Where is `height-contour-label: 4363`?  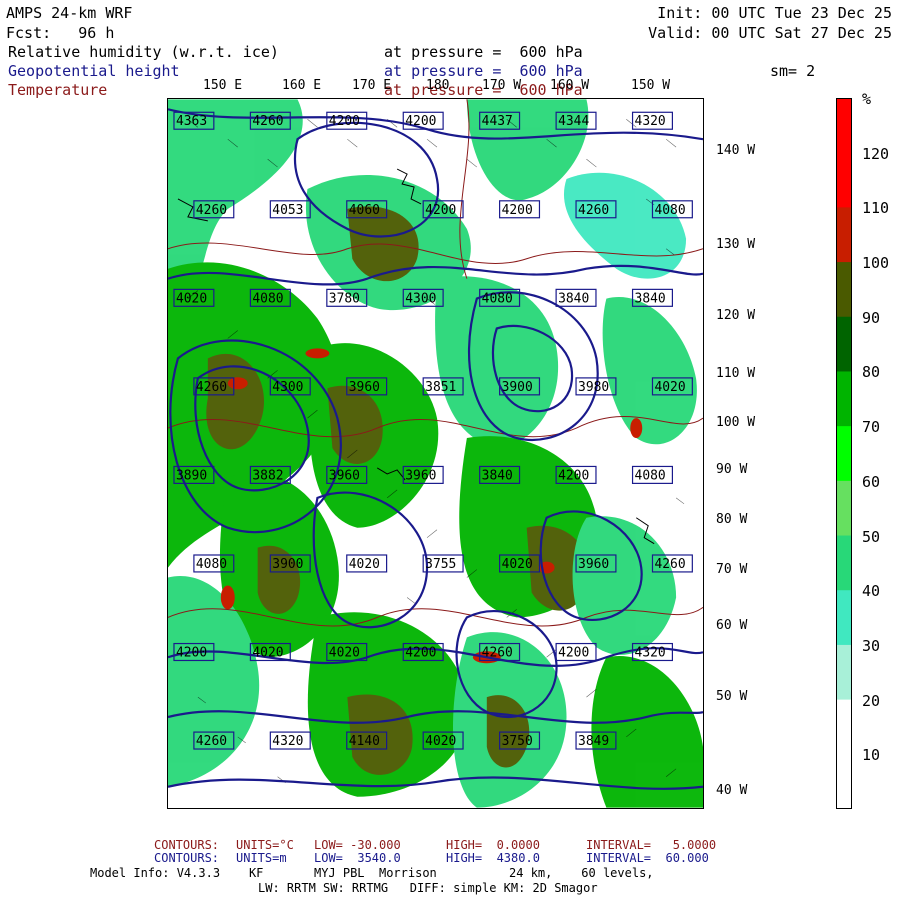 height-contour-label: 4363 is located at coordinates (191, 121).